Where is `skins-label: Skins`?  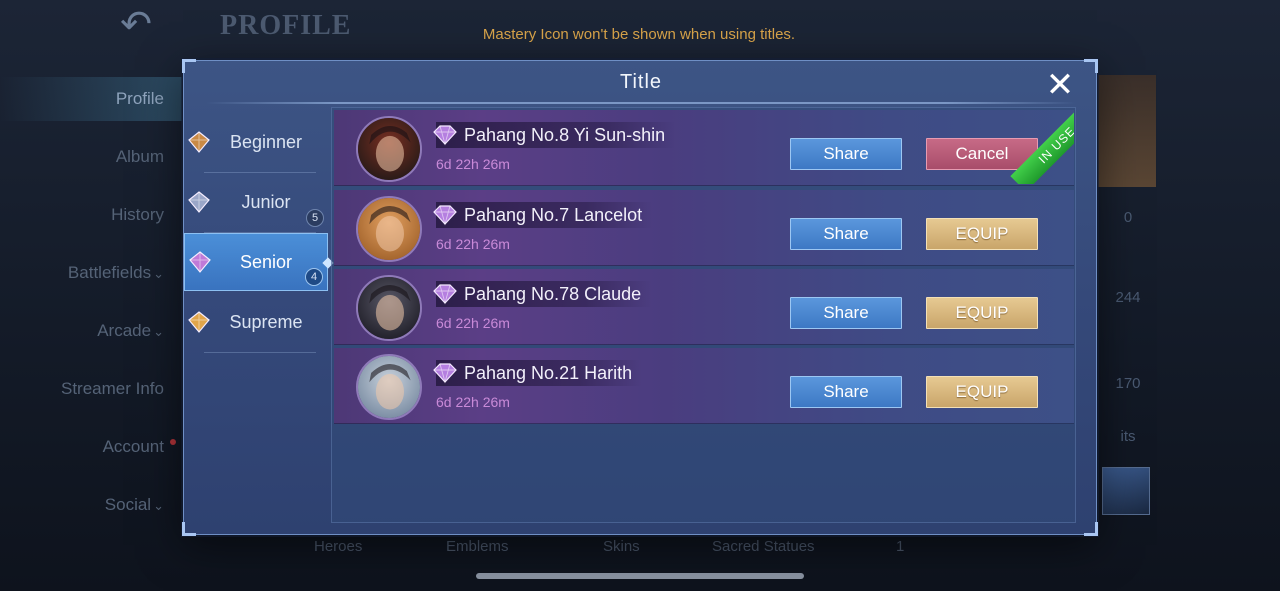 skins-label: Skins is located at coordinates (621, 546).